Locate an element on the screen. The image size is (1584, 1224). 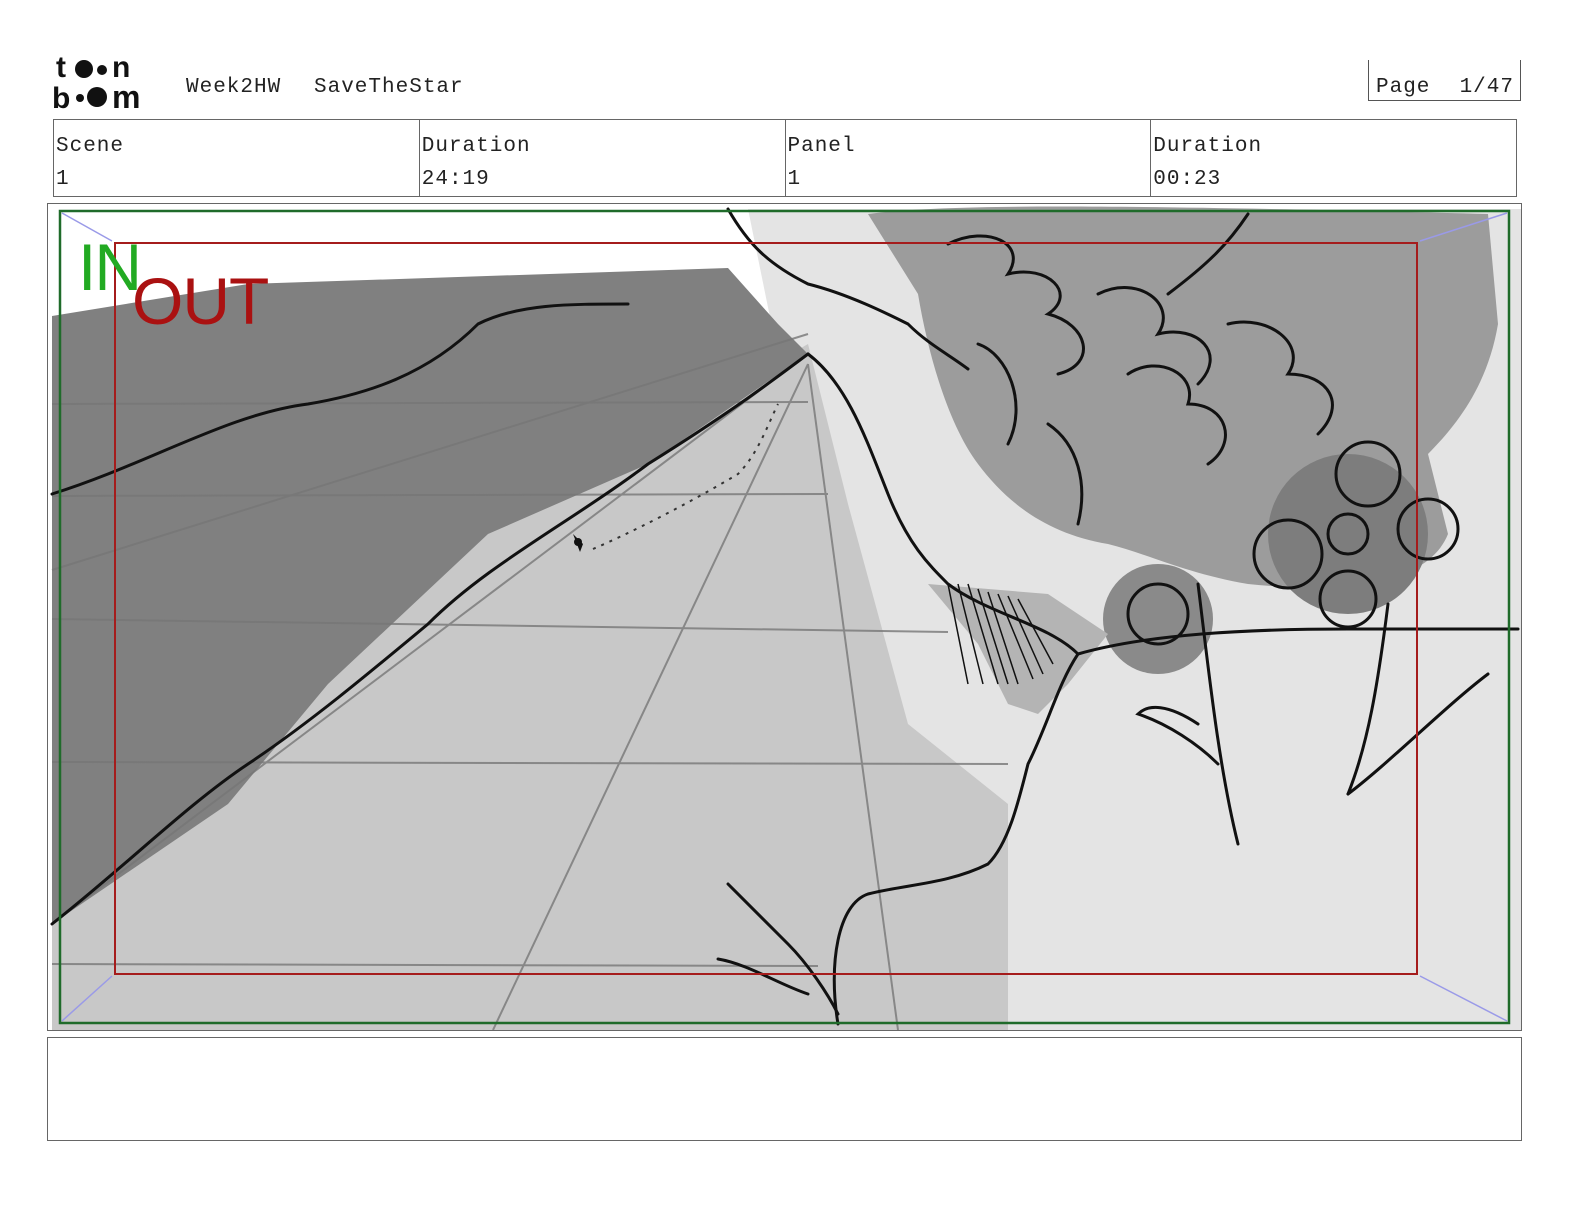
scene-cell: Scene 1 is located at coordinates (237, 158).